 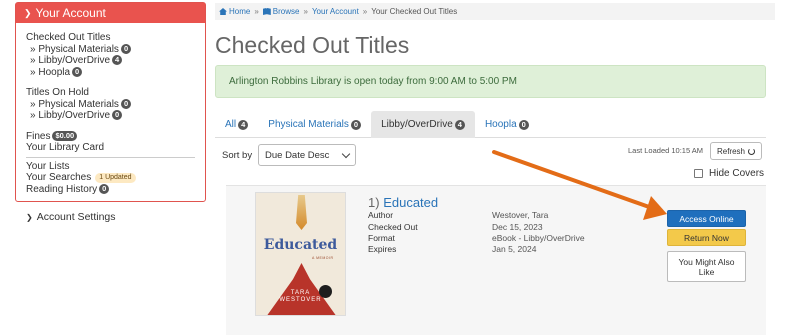 What do you see at coordinates (74, 115) in the screenshot?
I see `on-hold-libby-label: Libby/OverDrive` at bounding box center [74, 115].